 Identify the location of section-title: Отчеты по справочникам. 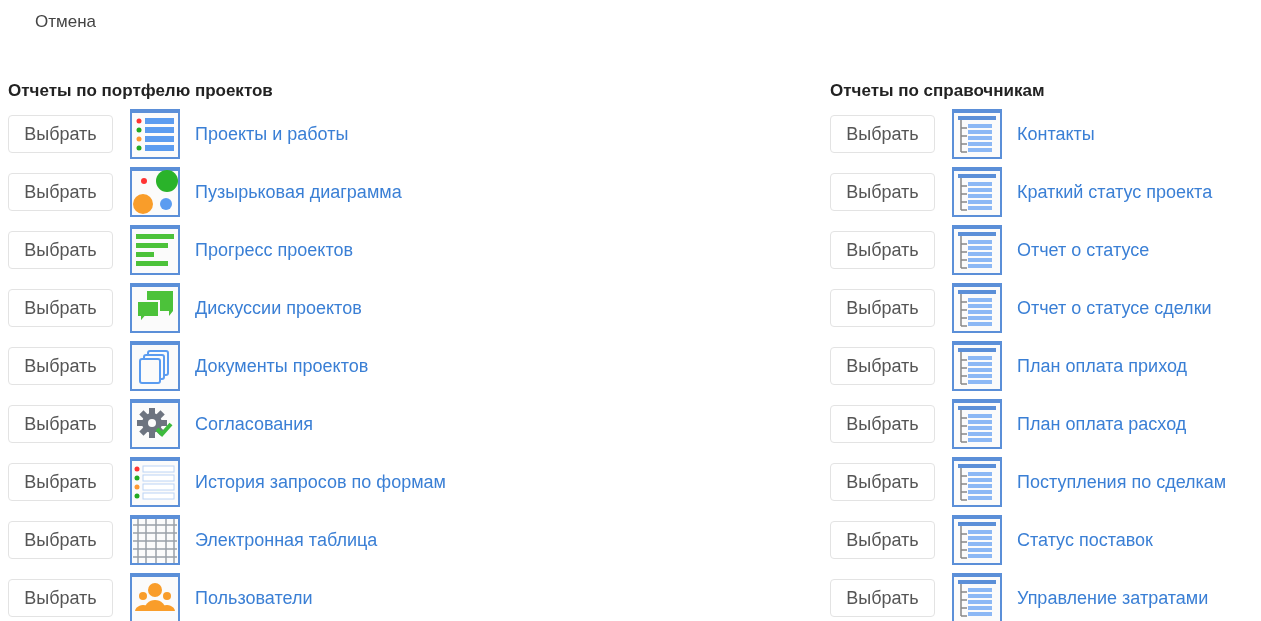
(938, 91).